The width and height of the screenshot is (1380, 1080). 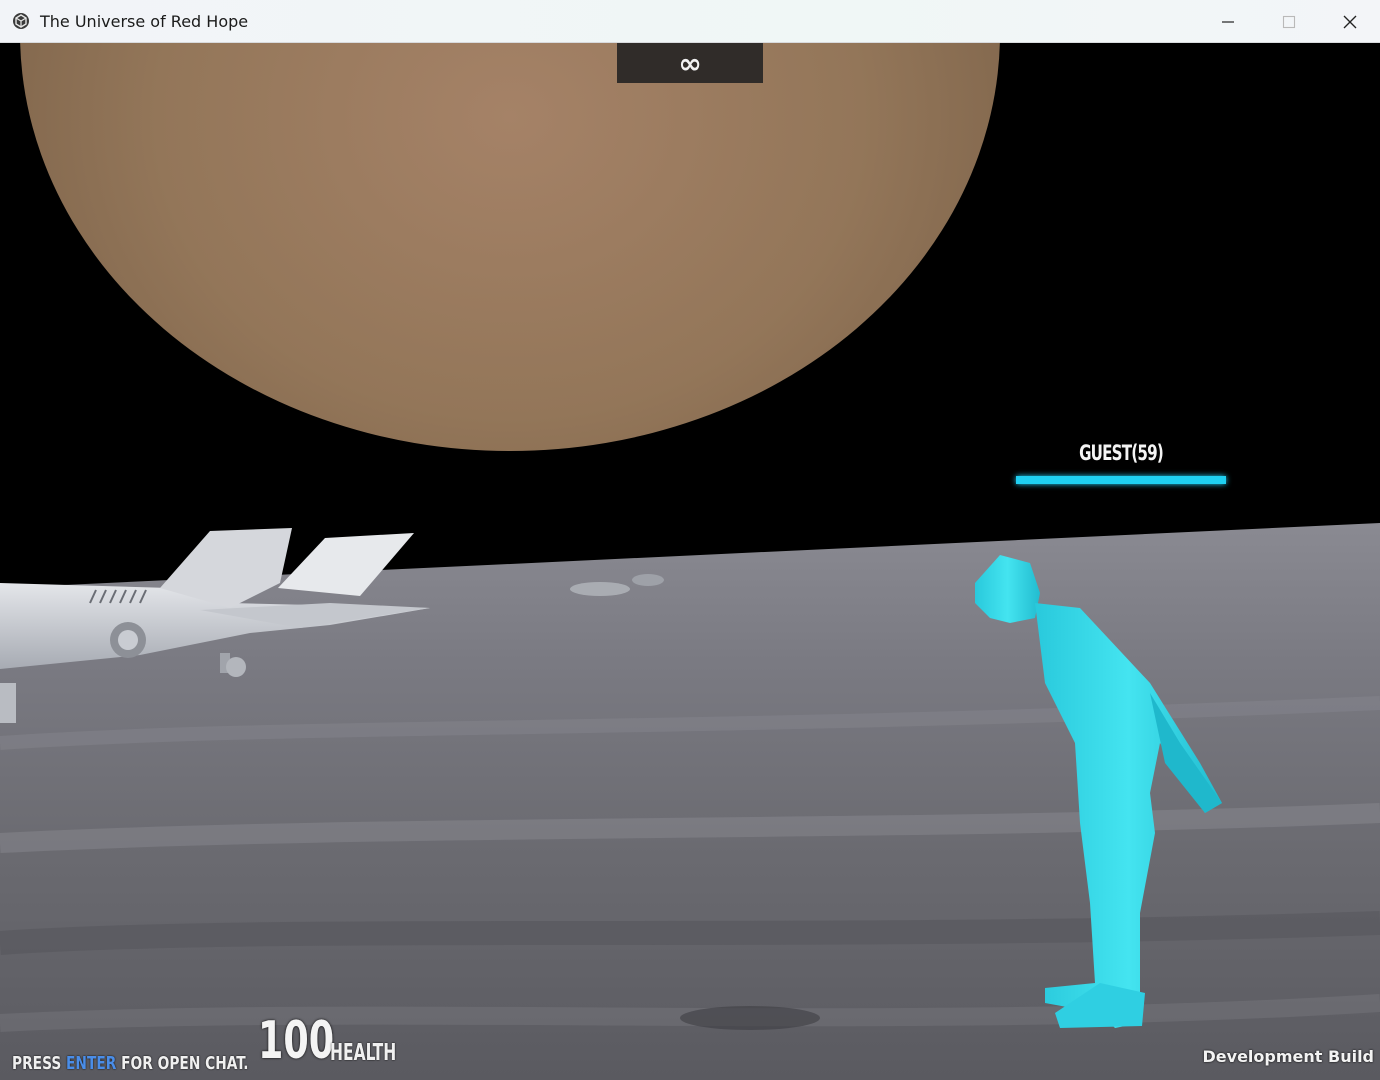 I want to click on counter-display: ∞, so click(x=690, y=63).